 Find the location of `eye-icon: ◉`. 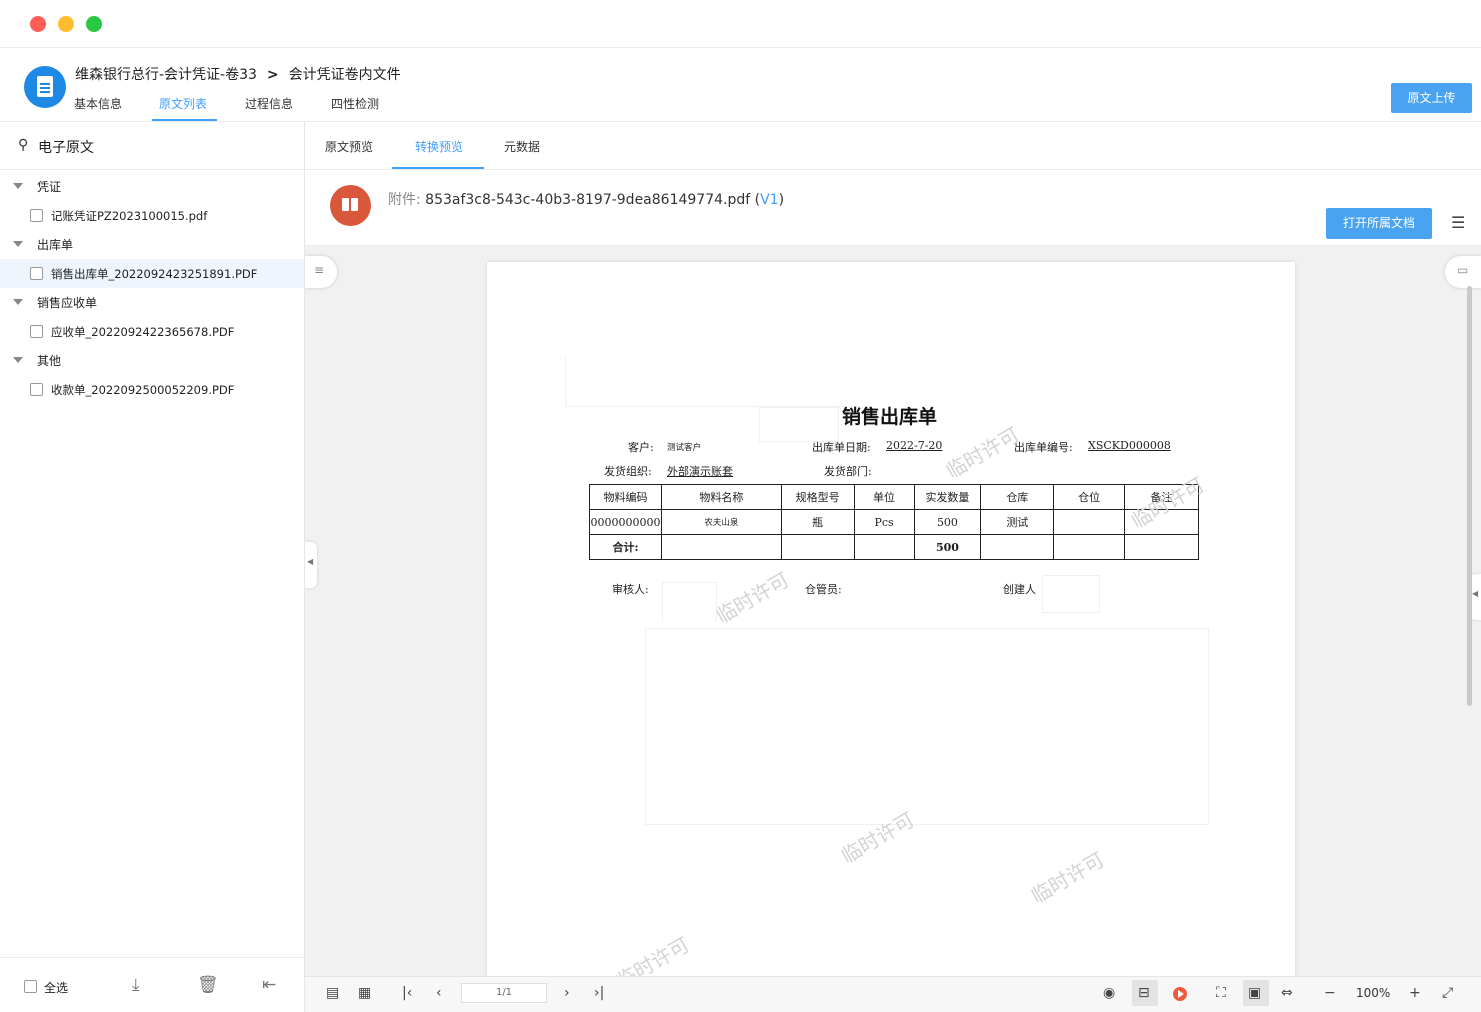

eye-icon: ◉ is located at coordinates (1109, 993).